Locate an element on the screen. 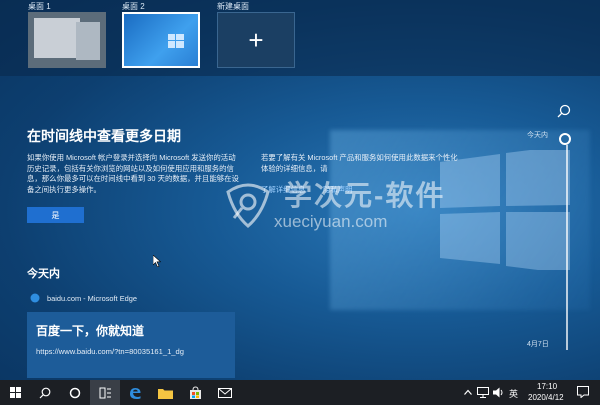 The height and width of the screenshot is (405, 600). activity-app-name: baidu.com - Microsoft Edge is located at coordinates (92, 298).